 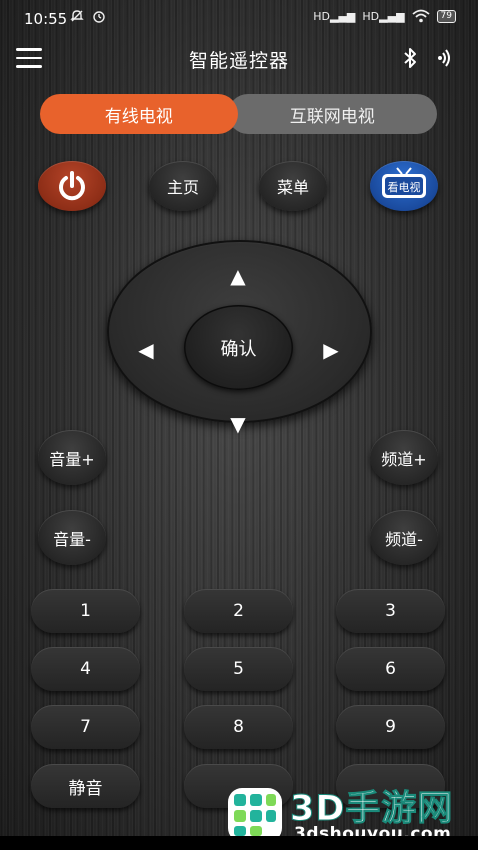 What do you see at coordinates (446, 16) in the screenshot?
I see `battery-icon: 79` at bounding box center [446, 16].